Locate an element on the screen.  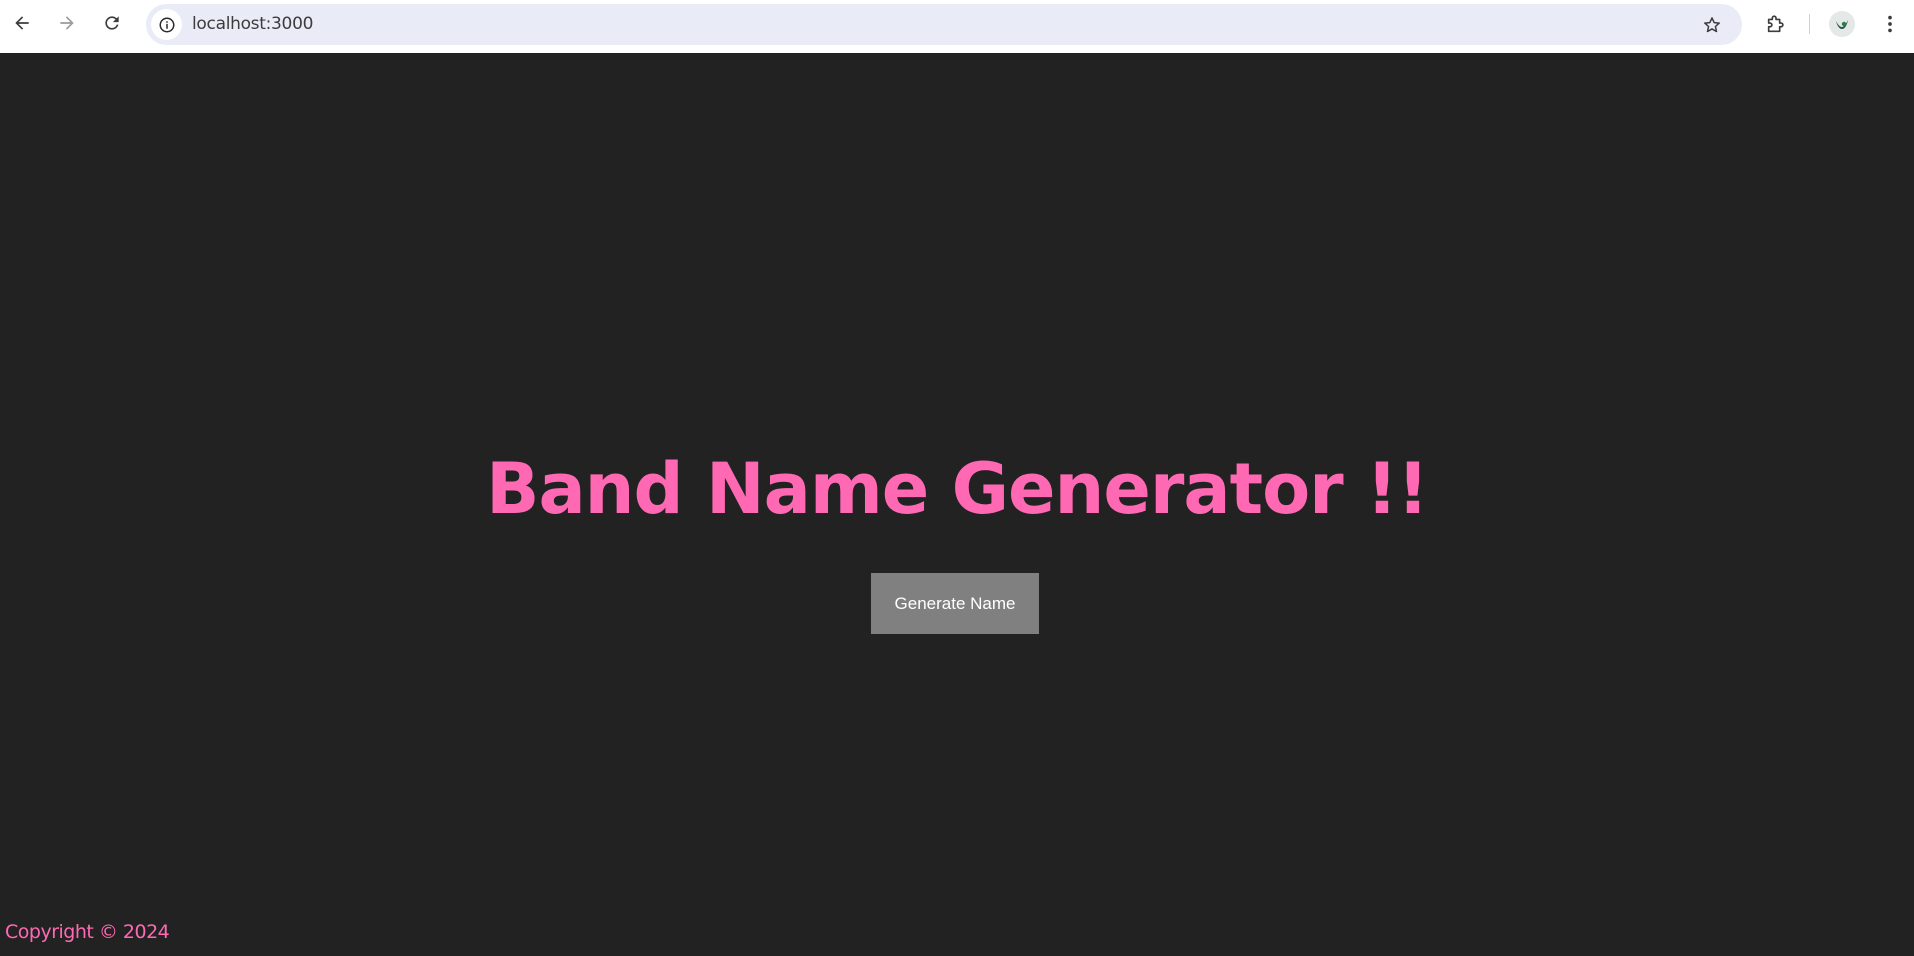
url-text: localhost:3000 is located at coordinates (252, 24).